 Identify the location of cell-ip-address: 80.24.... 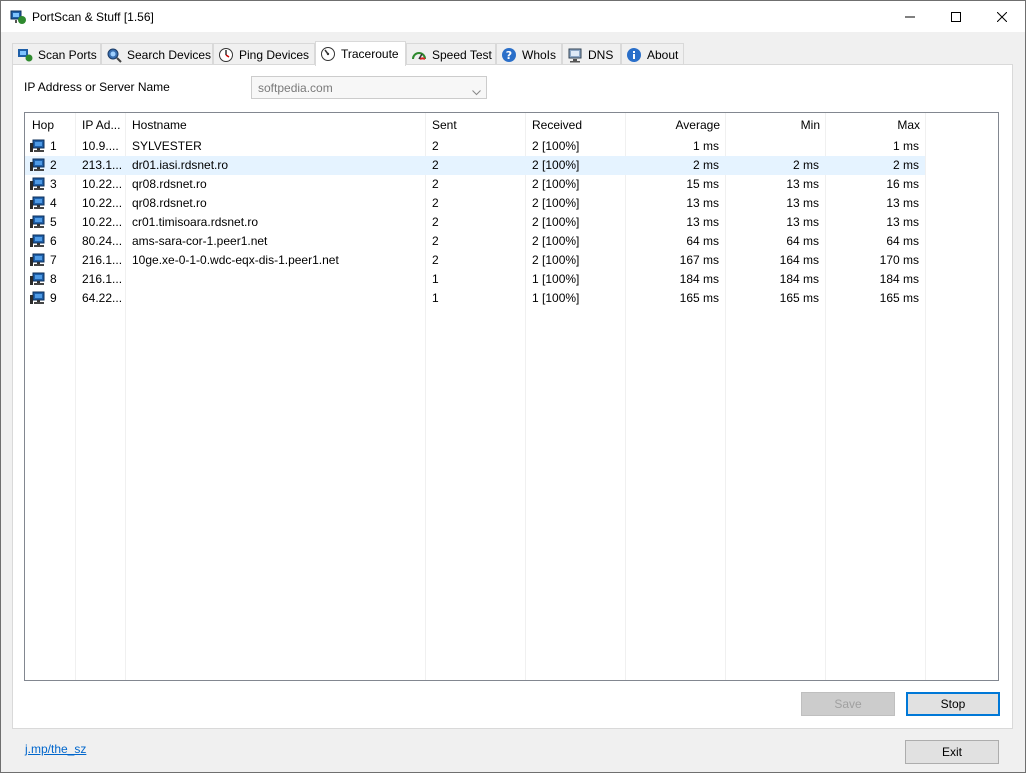
(102, 241).